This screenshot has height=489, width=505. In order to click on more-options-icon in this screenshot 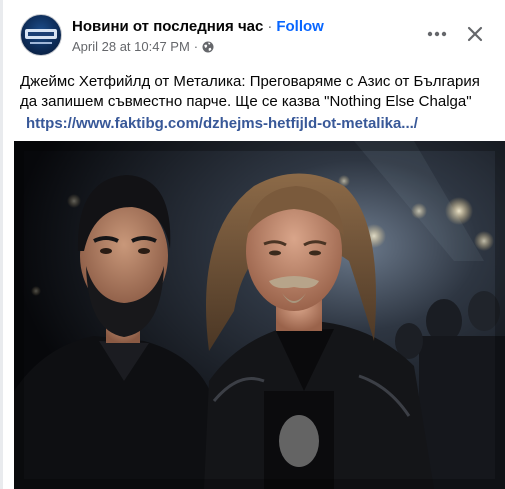, I will do `click(437, 34)`.